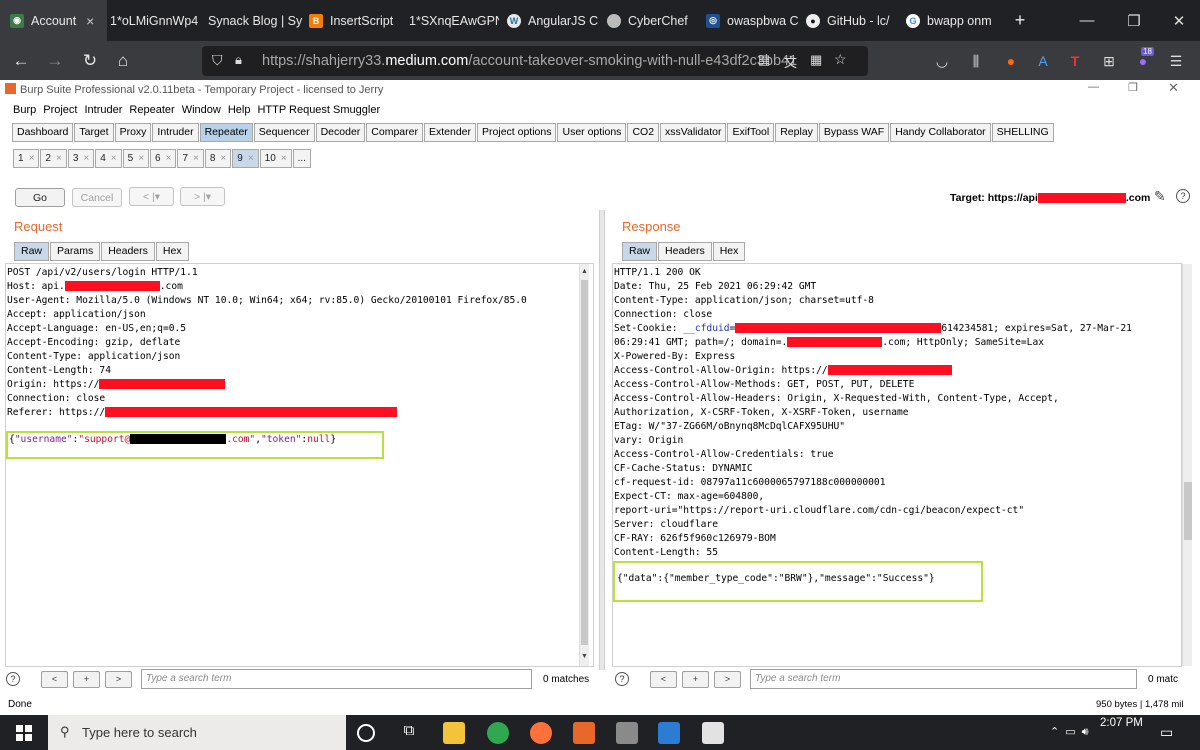  What do you see at coordinates (154, 20) in the screenshot?
I see `browser-tab-image-1: 1*oLMiGnnWp4` at bounding box center [154, 20].